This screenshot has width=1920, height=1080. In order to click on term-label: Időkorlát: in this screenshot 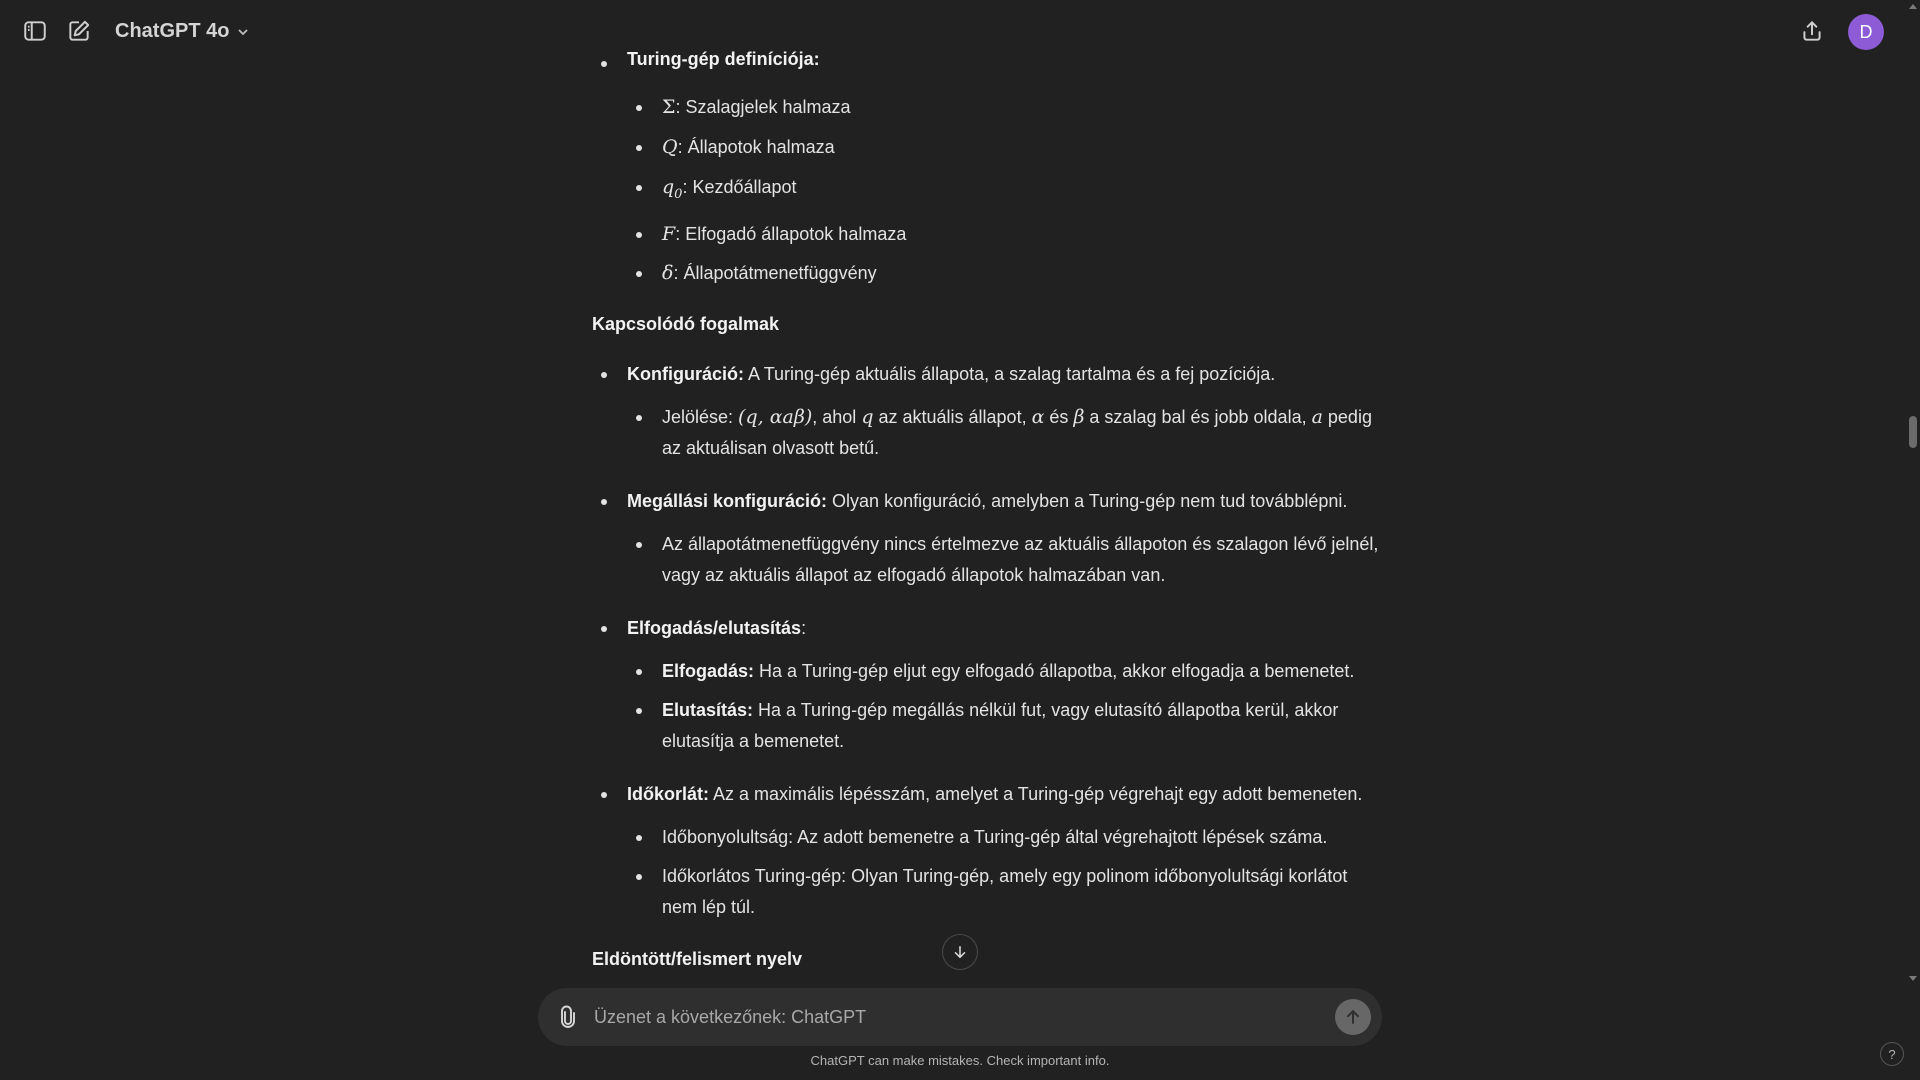, I will do `click(668, 793)`.